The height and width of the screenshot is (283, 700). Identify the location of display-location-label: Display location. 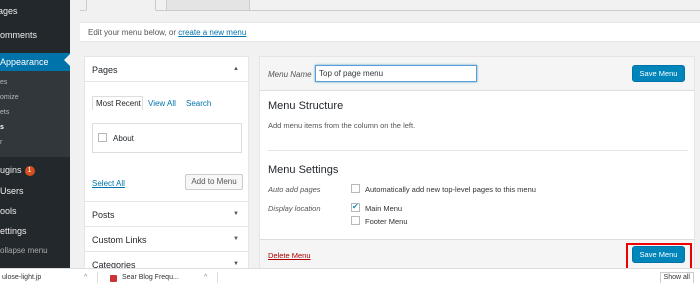
(294, 208).